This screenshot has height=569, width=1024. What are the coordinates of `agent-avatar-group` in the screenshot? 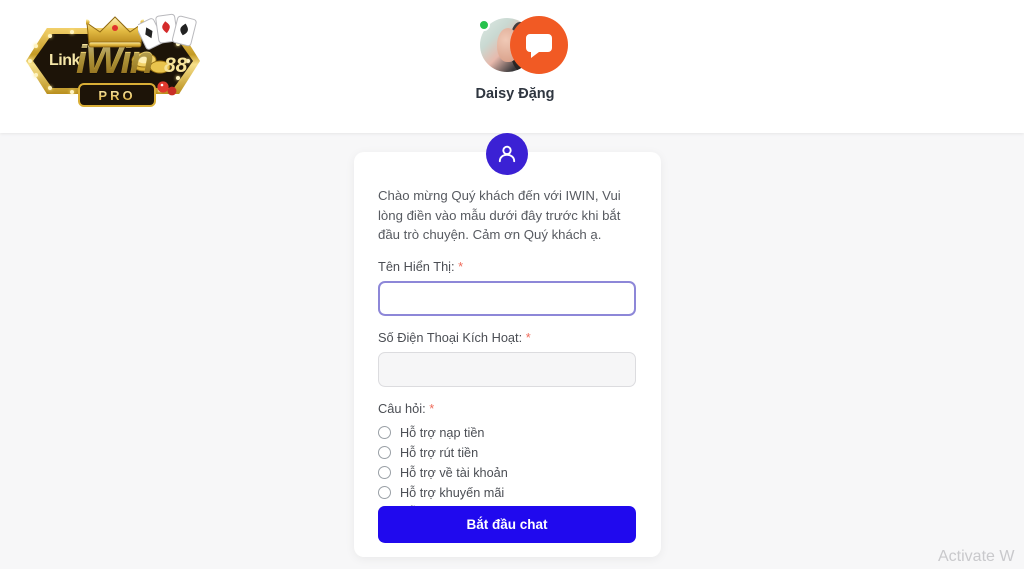 It's located at (517, 45).